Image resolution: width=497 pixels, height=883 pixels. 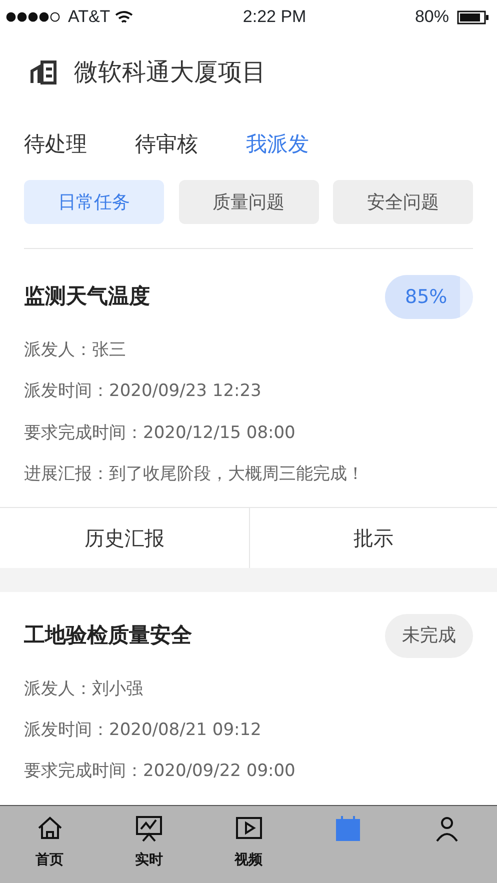 I want to click on task-title: 工地验检质量安全, so click(x=108, y=635).